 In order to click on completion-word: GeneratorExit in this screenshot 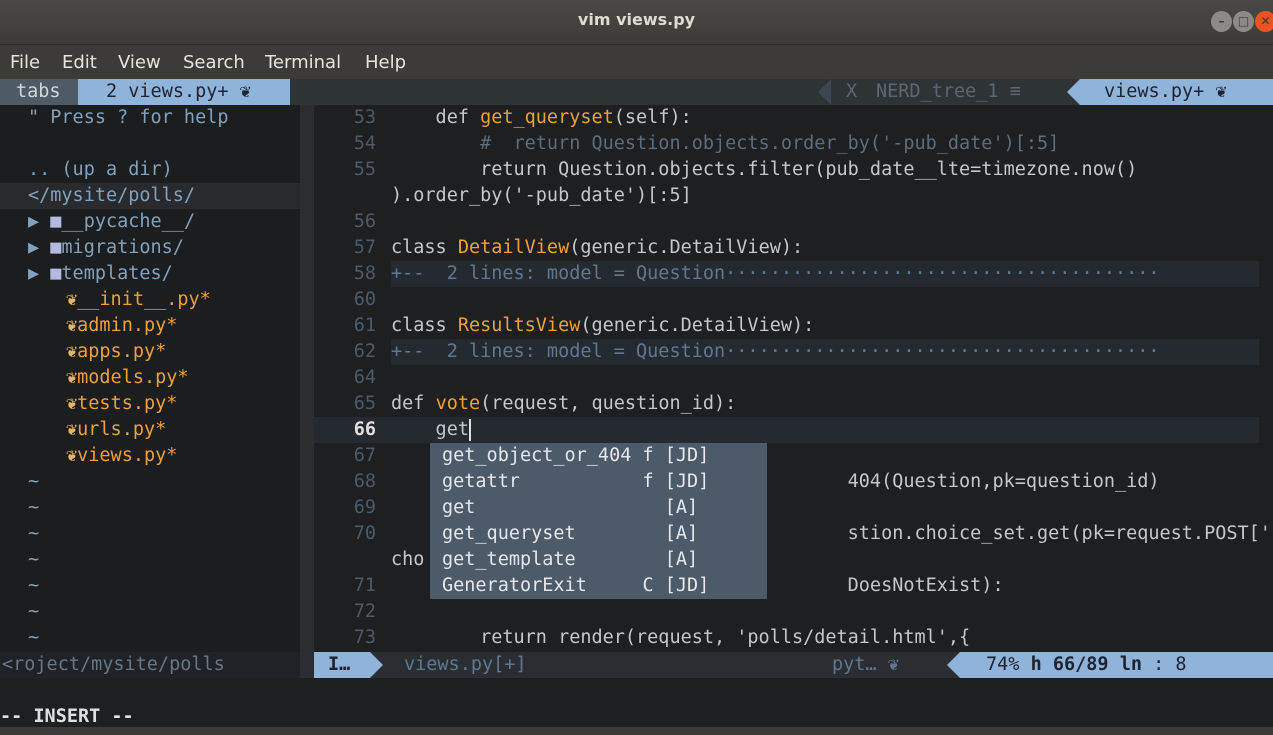, I will do `click(542, 585)`.